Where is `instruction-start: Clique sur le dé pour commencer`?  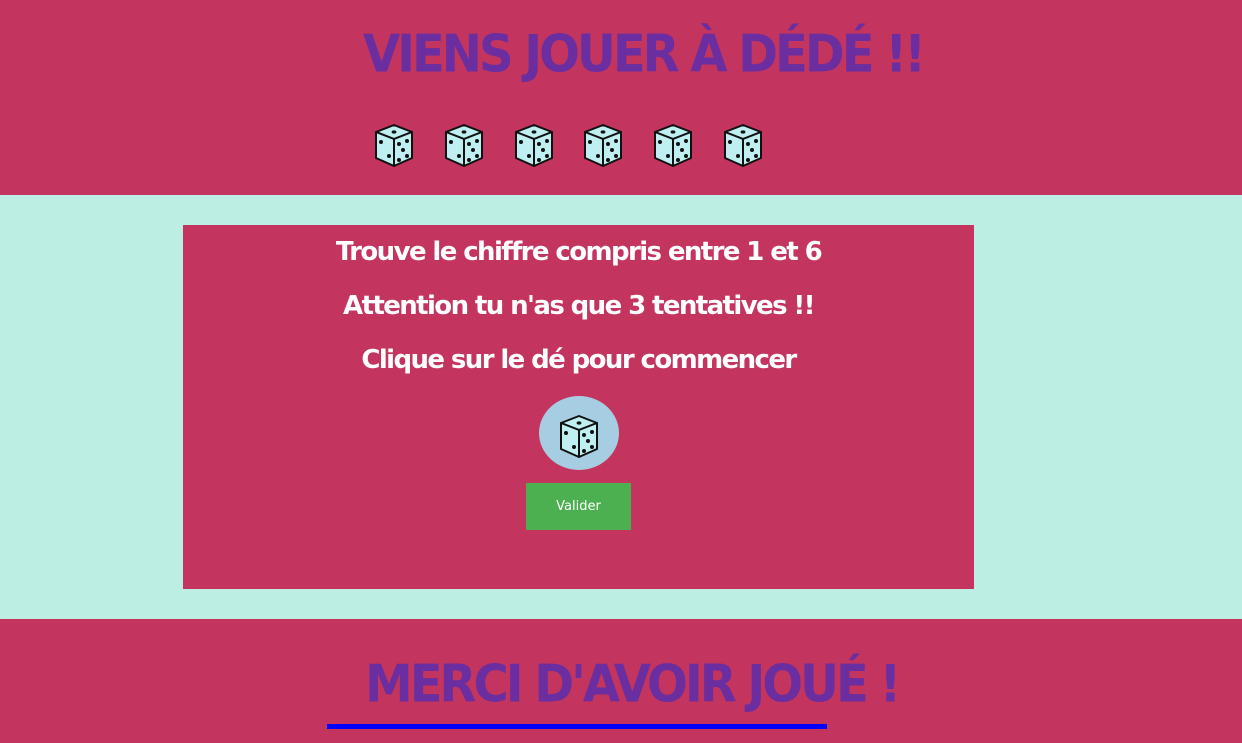 instruction-start: Clique sur le dé pour commencer is located at coordinates (579, 360).